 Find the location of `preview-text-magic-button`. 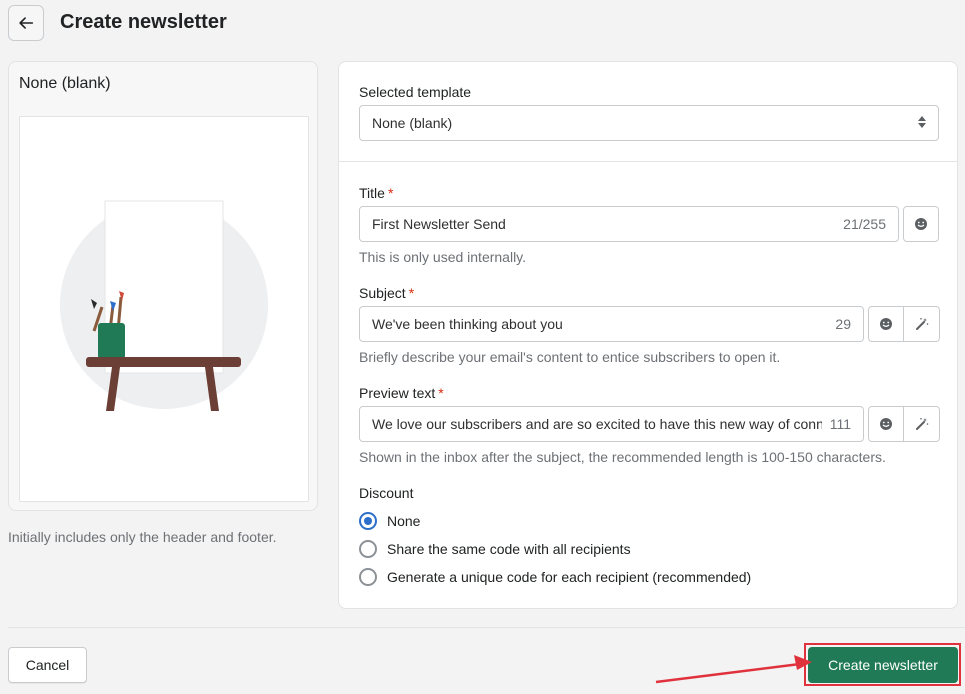

preview-text-magic-button is located at coordinates (922, 424).